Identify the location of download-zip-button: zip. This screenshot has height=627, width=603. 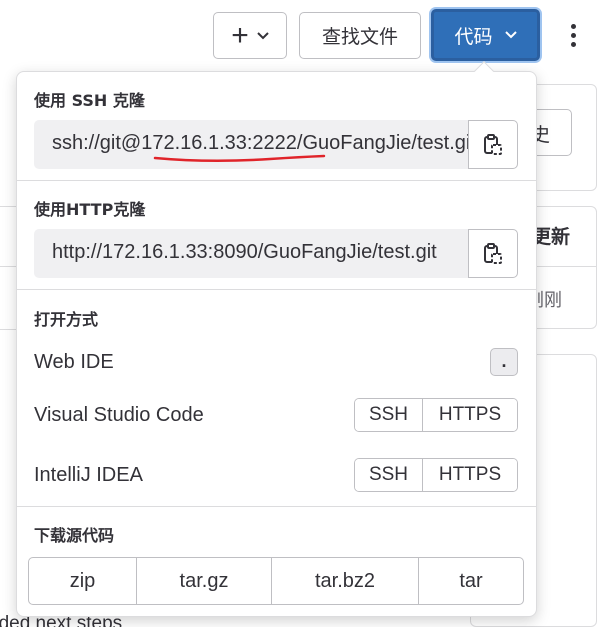
(83, 581).